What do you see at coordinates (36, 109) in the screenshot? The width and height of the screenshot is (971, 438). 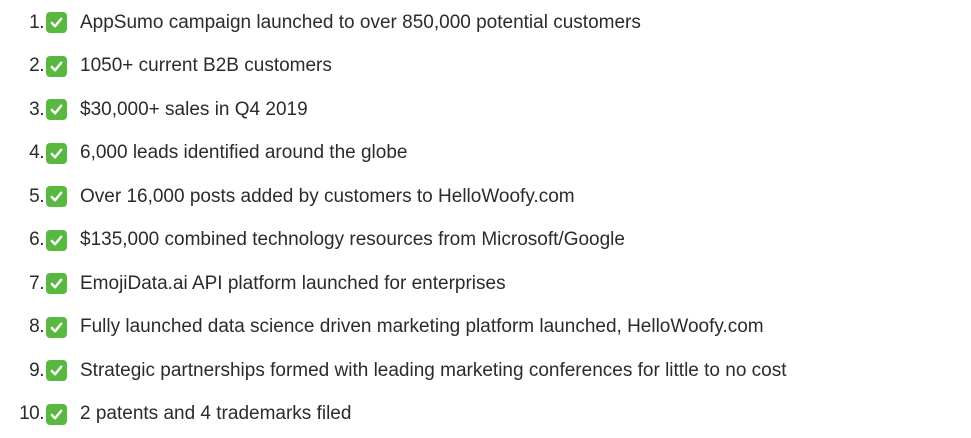 I see `item-number: 3.` at bounding box center [36, 109].